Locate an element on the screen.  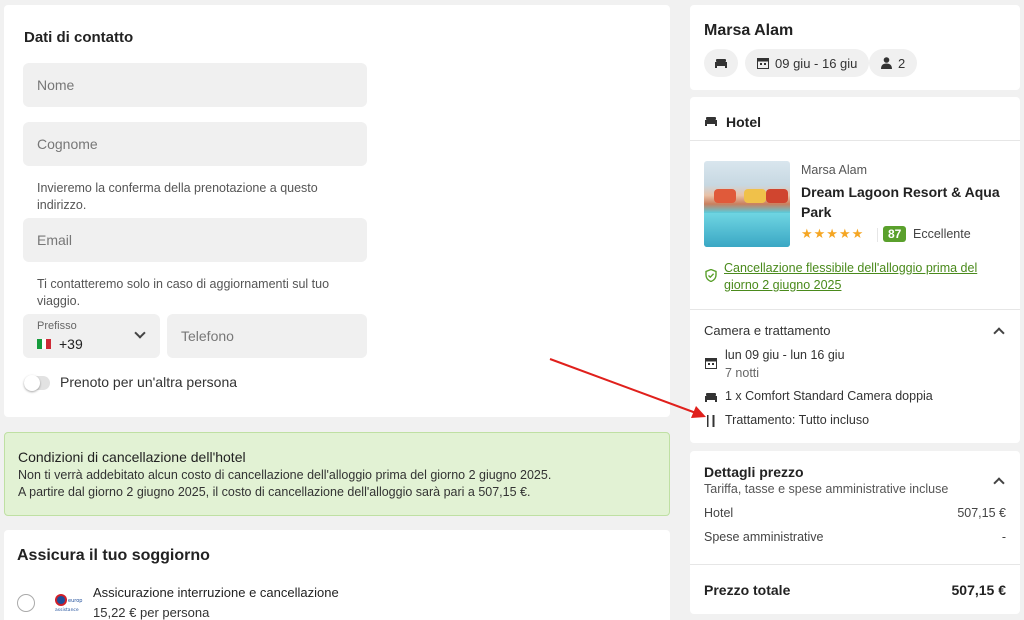
trip-summary-card: Marsa Alam 09 giu - 16 giu 2 is located at coordinates (855, 47).